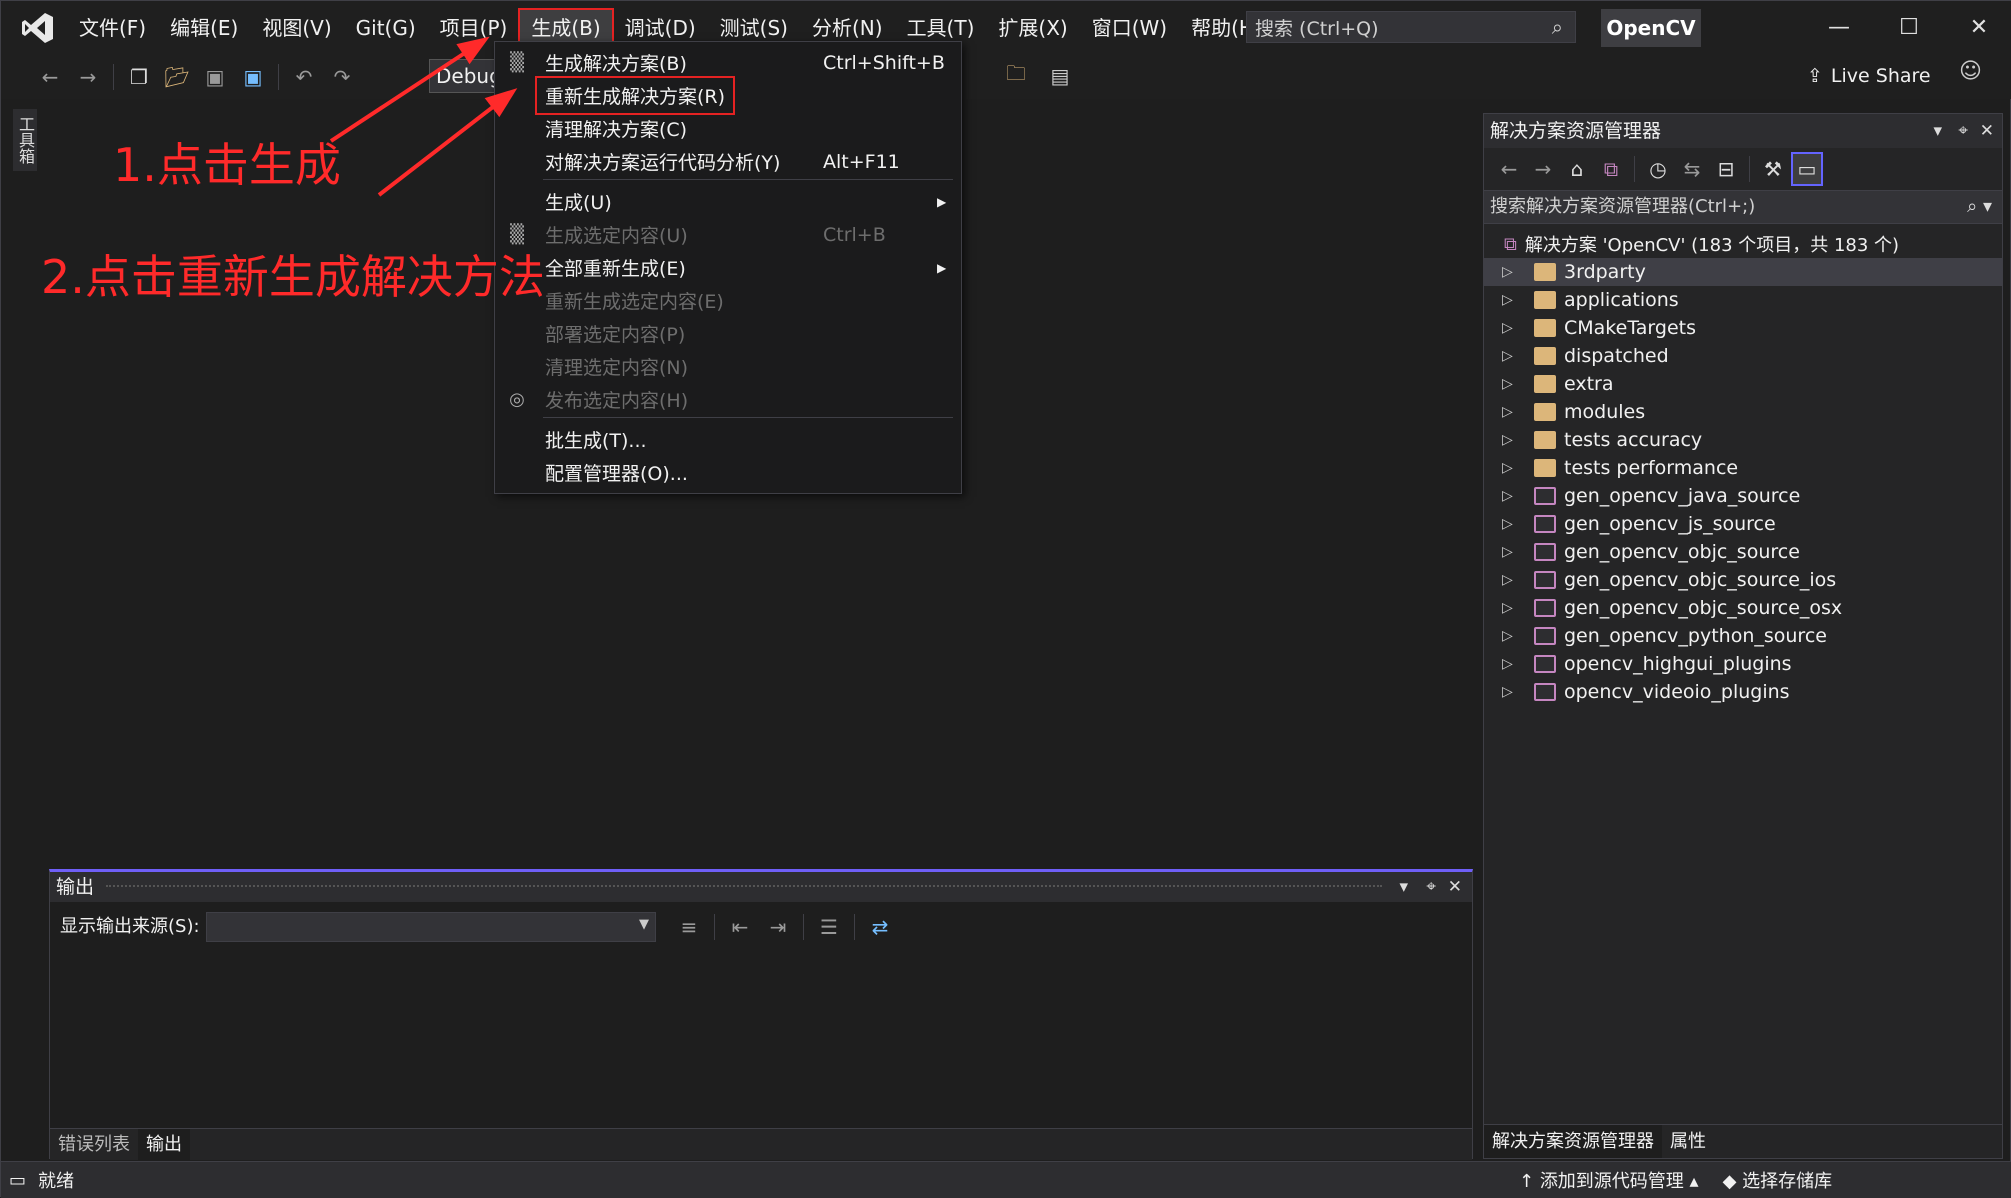  What do you see at coordinates (293, 277) in the screenshot?
I see `annotation-step-2: 2.点击重新生成解决方法` at bounding box center [293, 277].